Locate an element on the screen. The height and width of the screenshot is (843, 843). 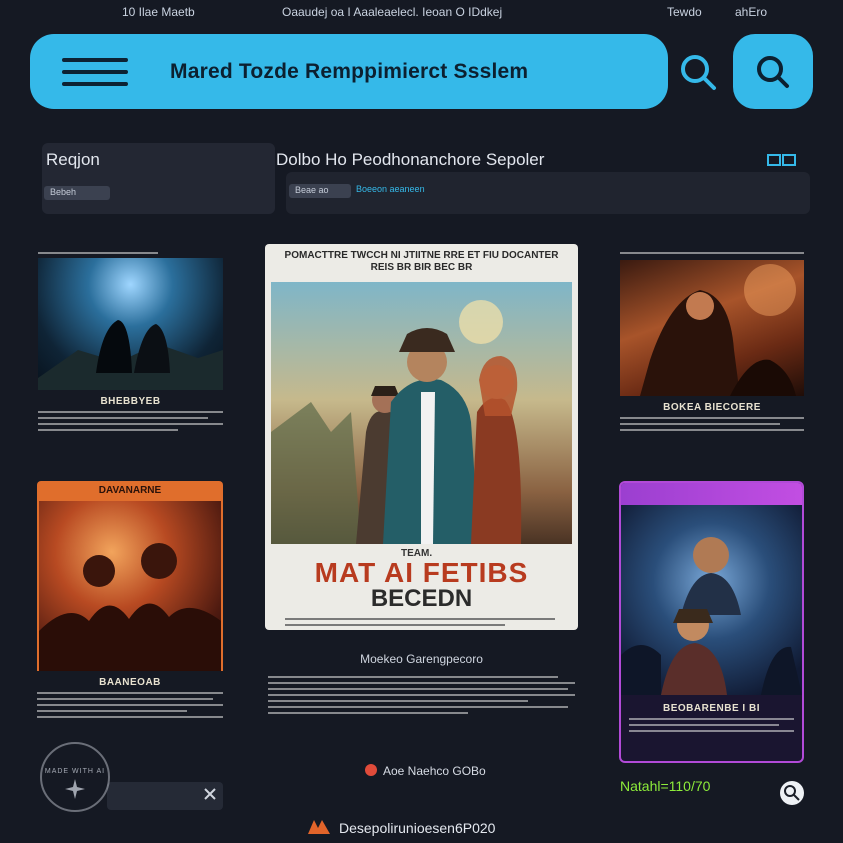
record-icon is located at coordinates (371, 770).